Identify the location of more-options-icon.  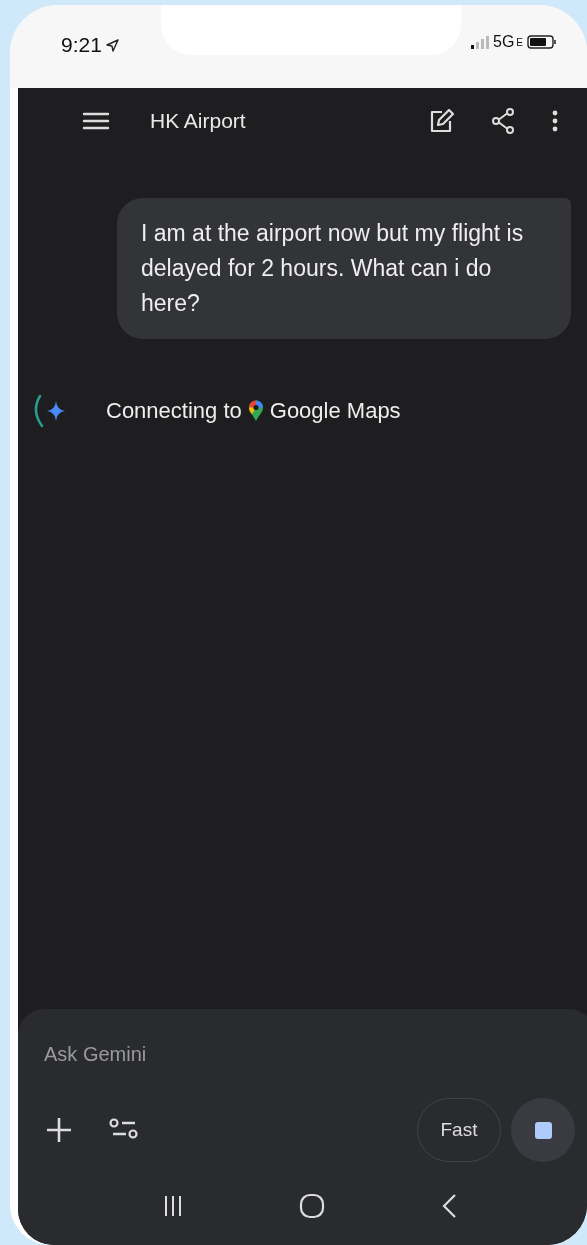
(555, 121).